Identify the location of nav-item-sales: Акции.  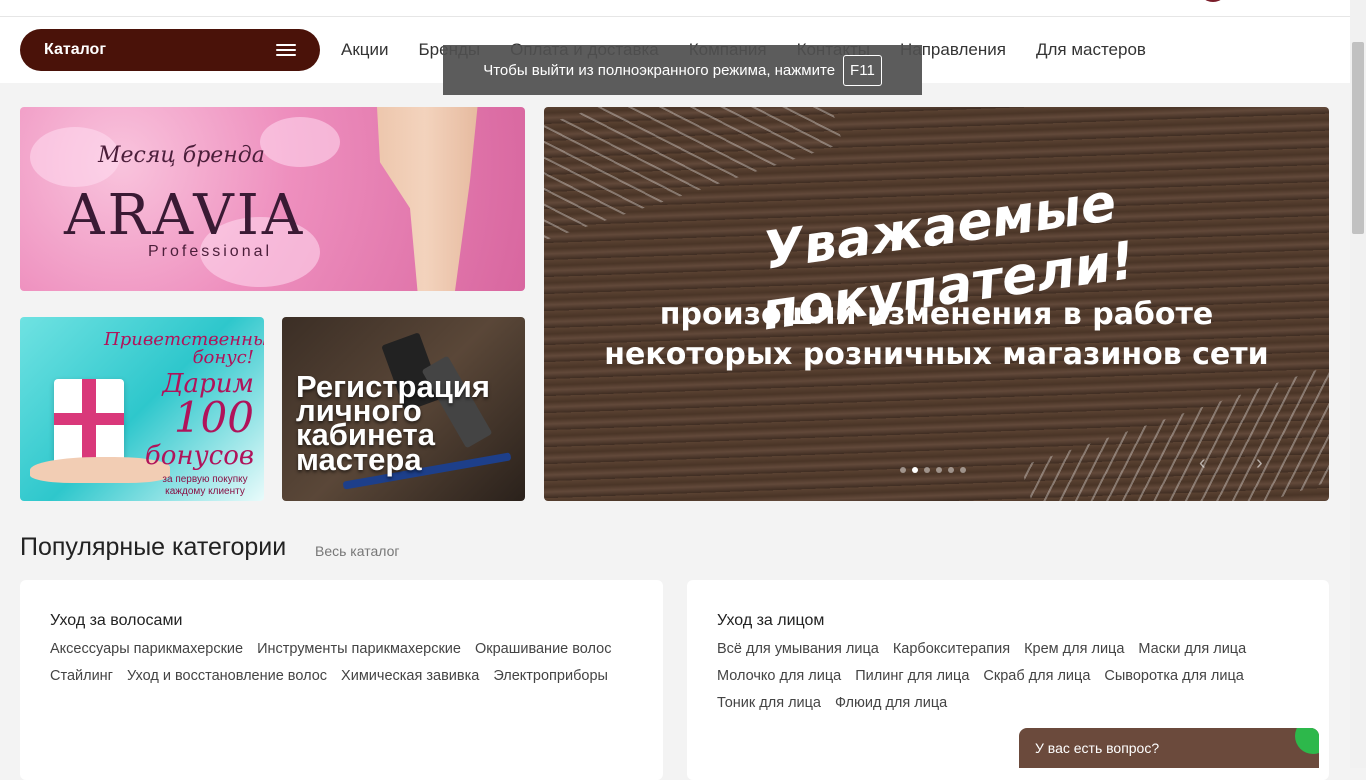
(365, 50).